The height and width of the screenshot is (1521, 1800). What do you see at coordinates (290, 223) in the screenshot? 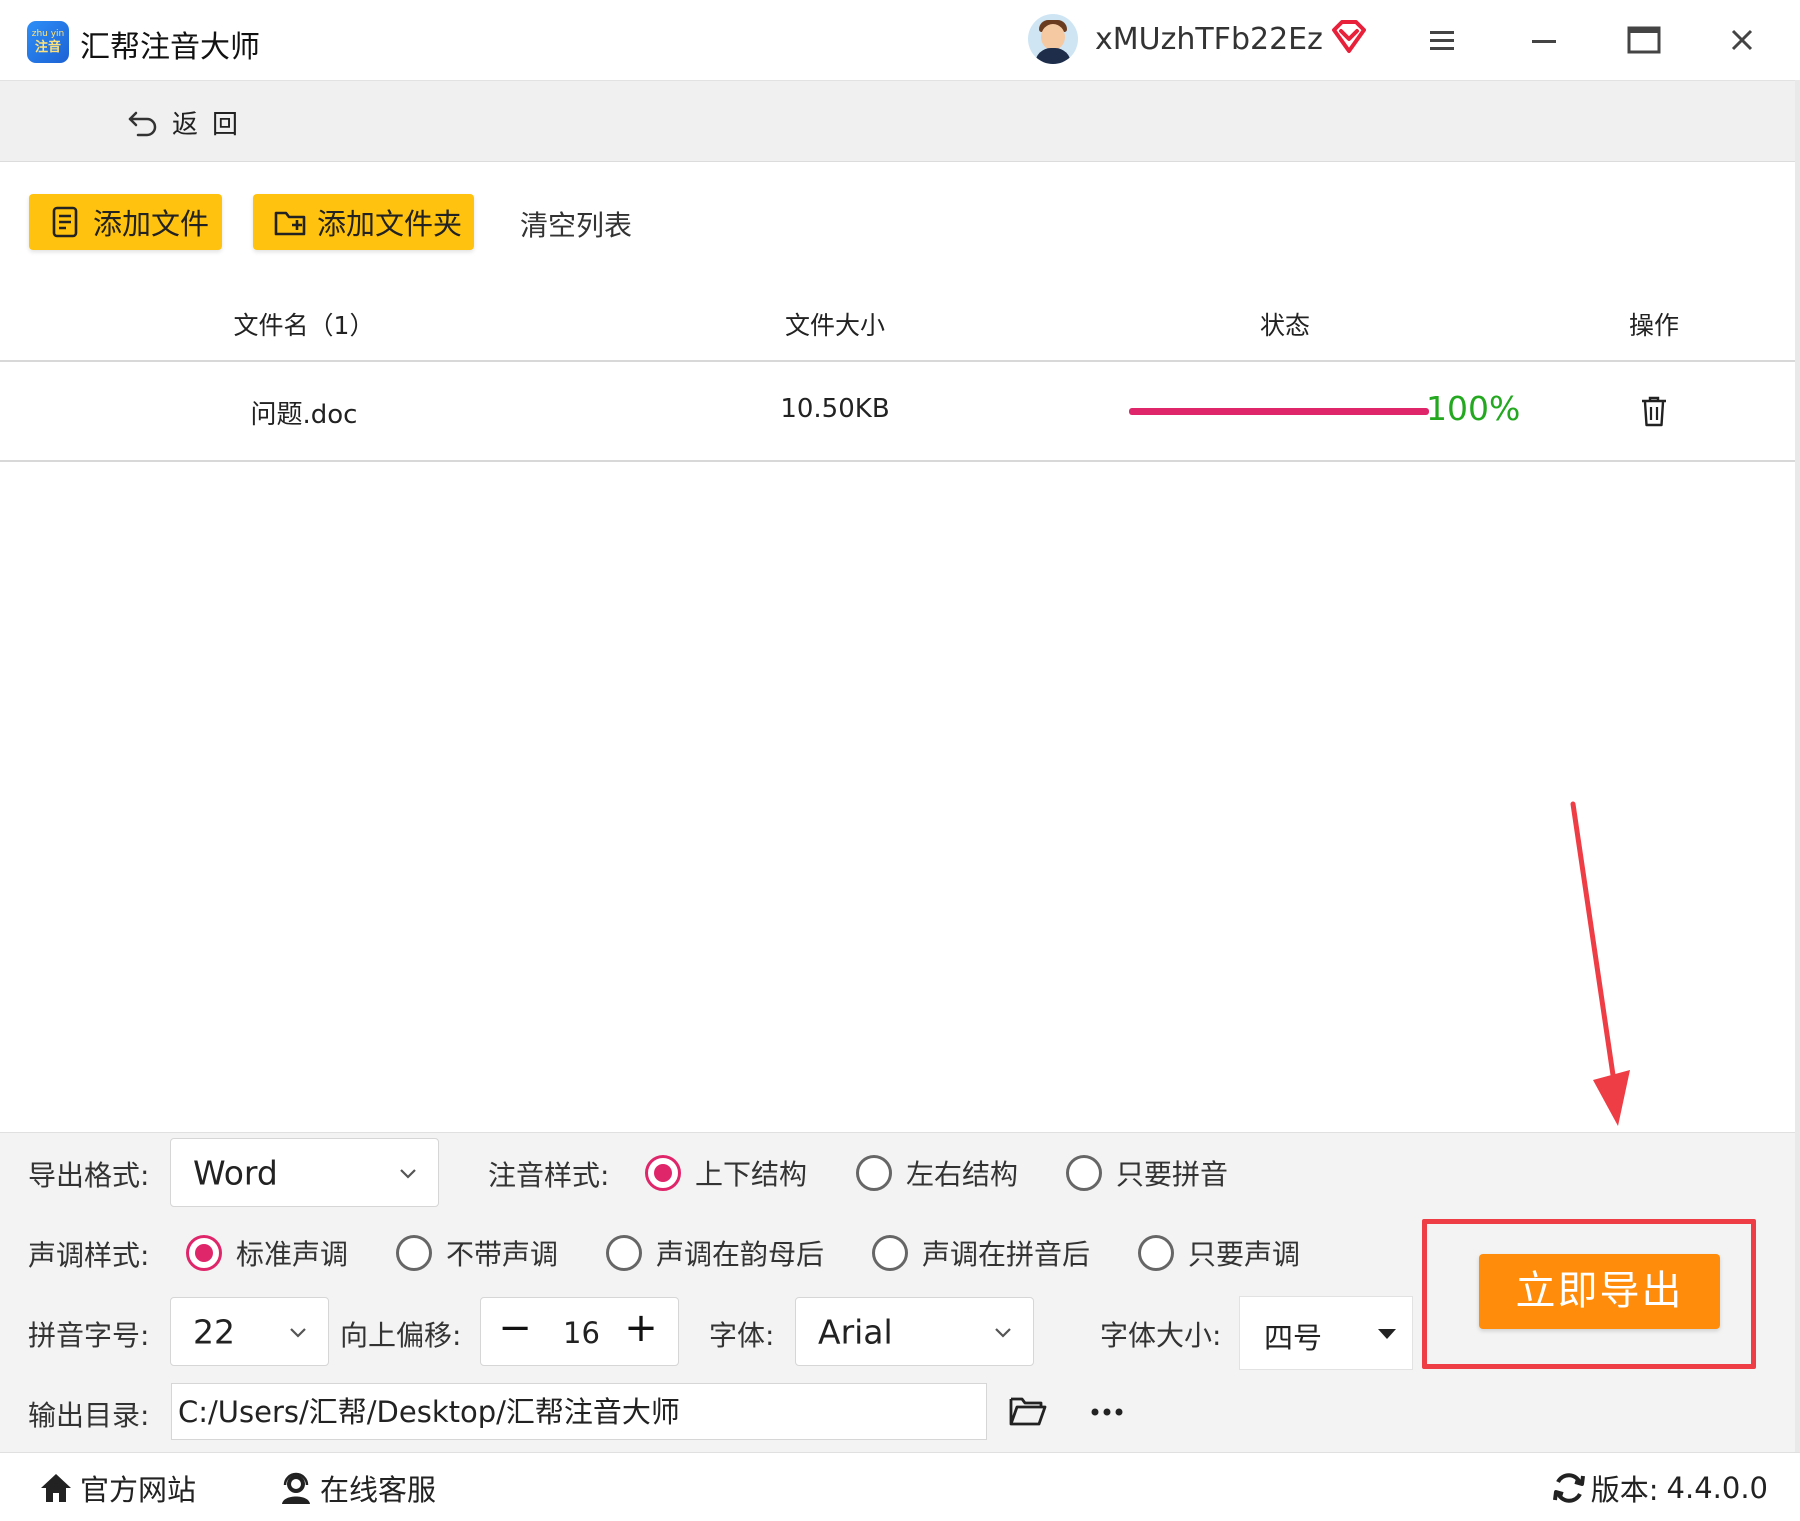
I see `add-folder-icon` at bounding box center [290, 223].